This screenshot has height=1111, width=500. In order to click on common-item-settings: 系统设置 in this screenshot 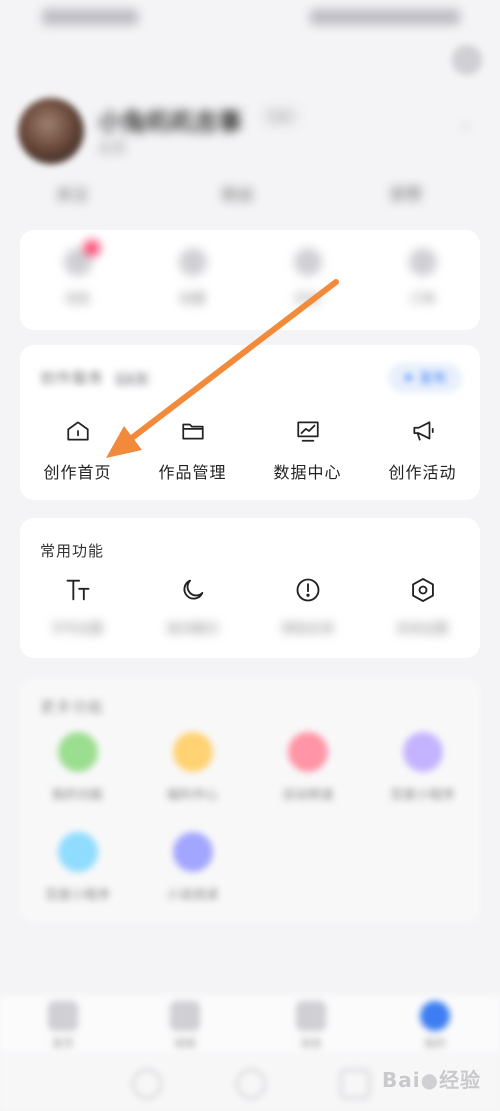, I will do `click(422, 605)`.